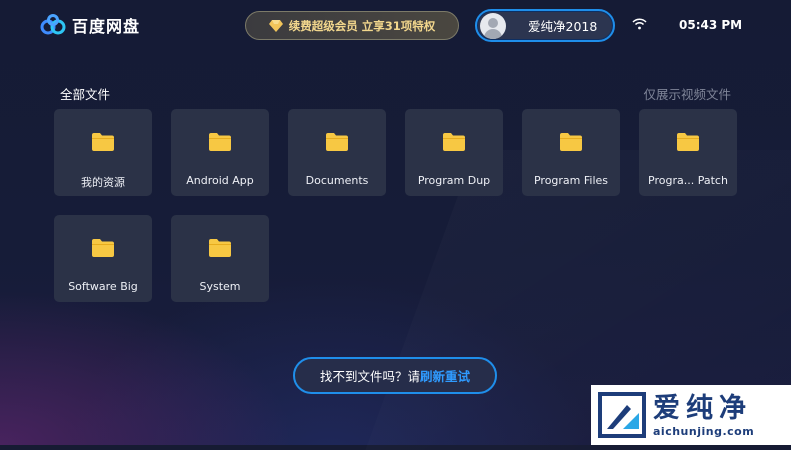  I want to click on vip-banner-text: 续费超级会员 立享31项特权, so click(362, 25).